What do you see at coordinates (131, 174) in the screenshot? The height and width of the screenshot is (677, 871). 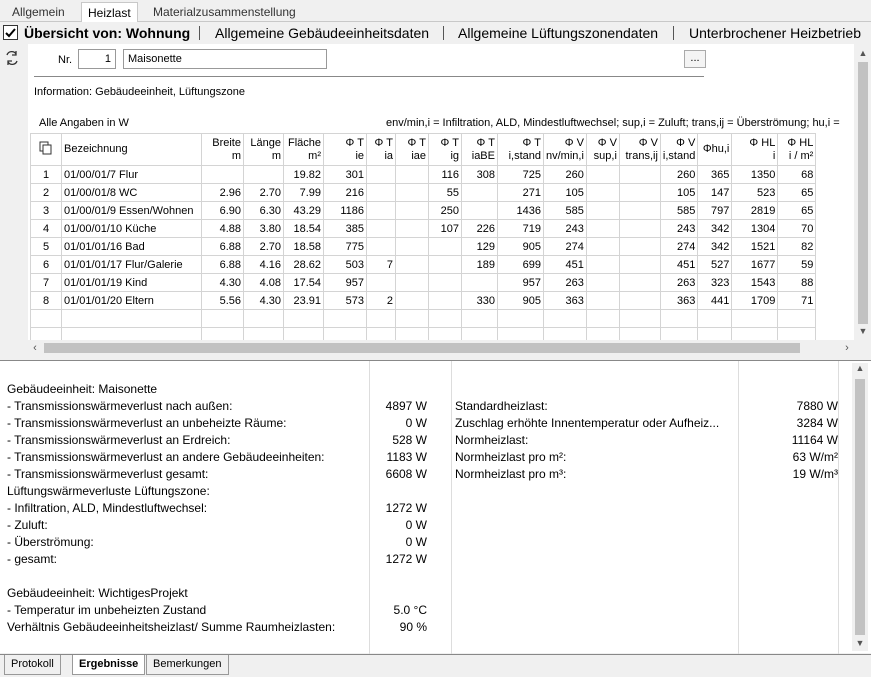 I see `room-name-cell: 01/00/01/7 Flur` at bounding box center [131, 174].